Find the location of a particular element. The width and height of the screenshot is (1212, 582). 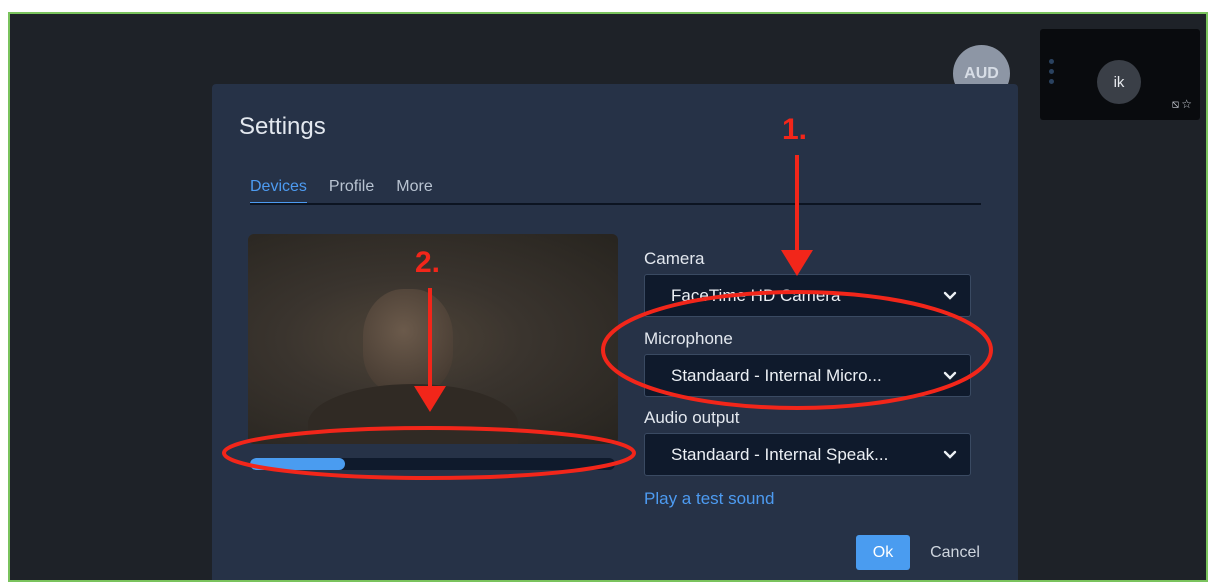

tab-more: More is located at coordinates (414, 191).